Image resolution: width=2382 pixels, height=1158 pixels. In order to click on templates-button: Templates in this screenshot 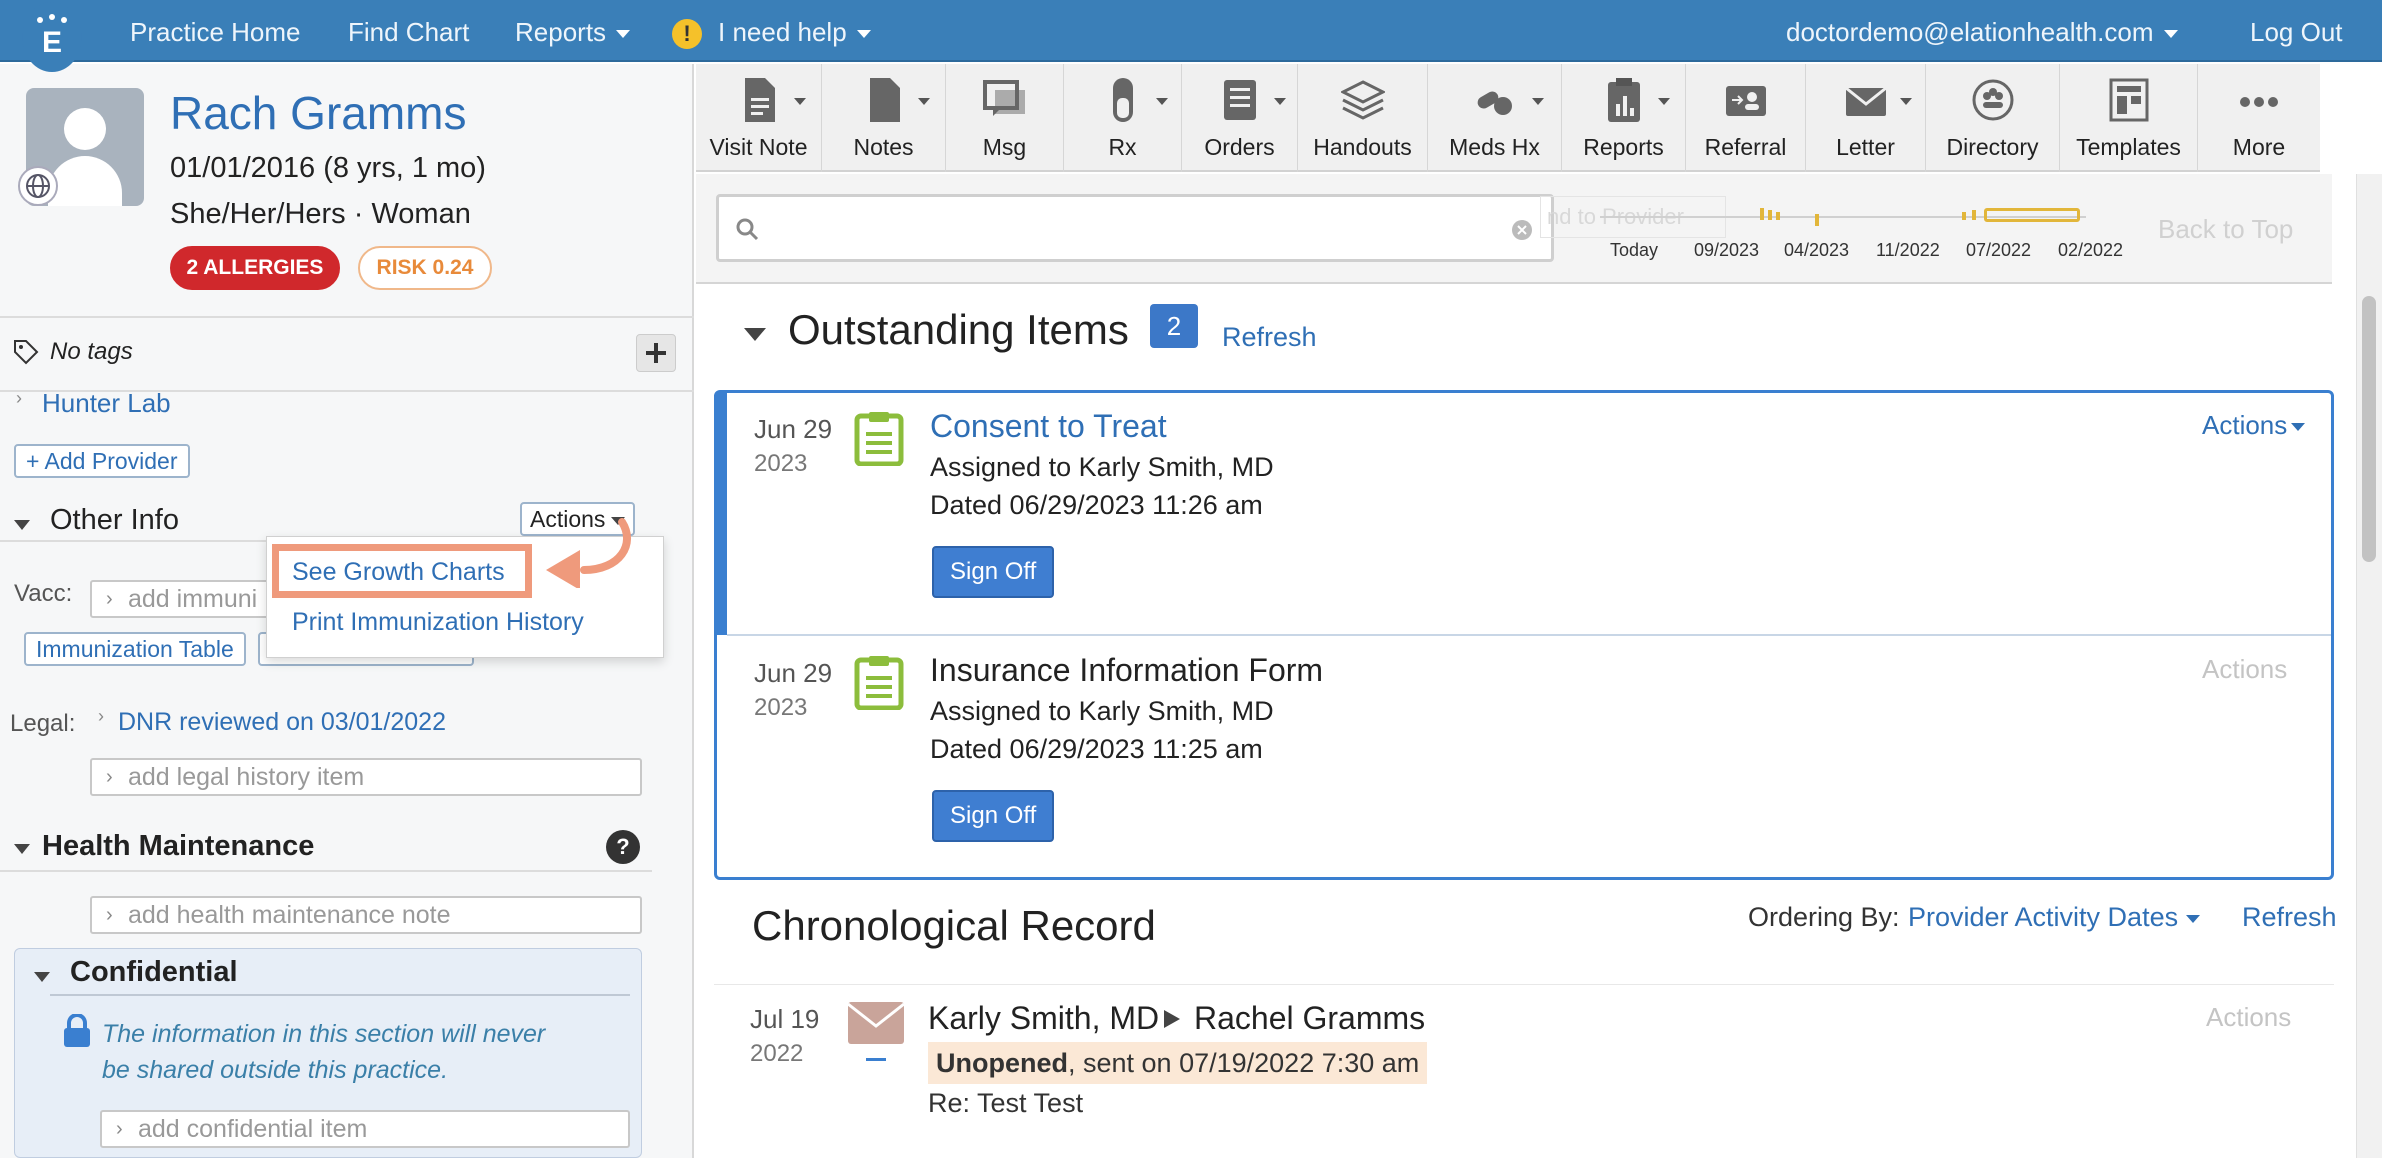, I will do `click(2129, 118)`.